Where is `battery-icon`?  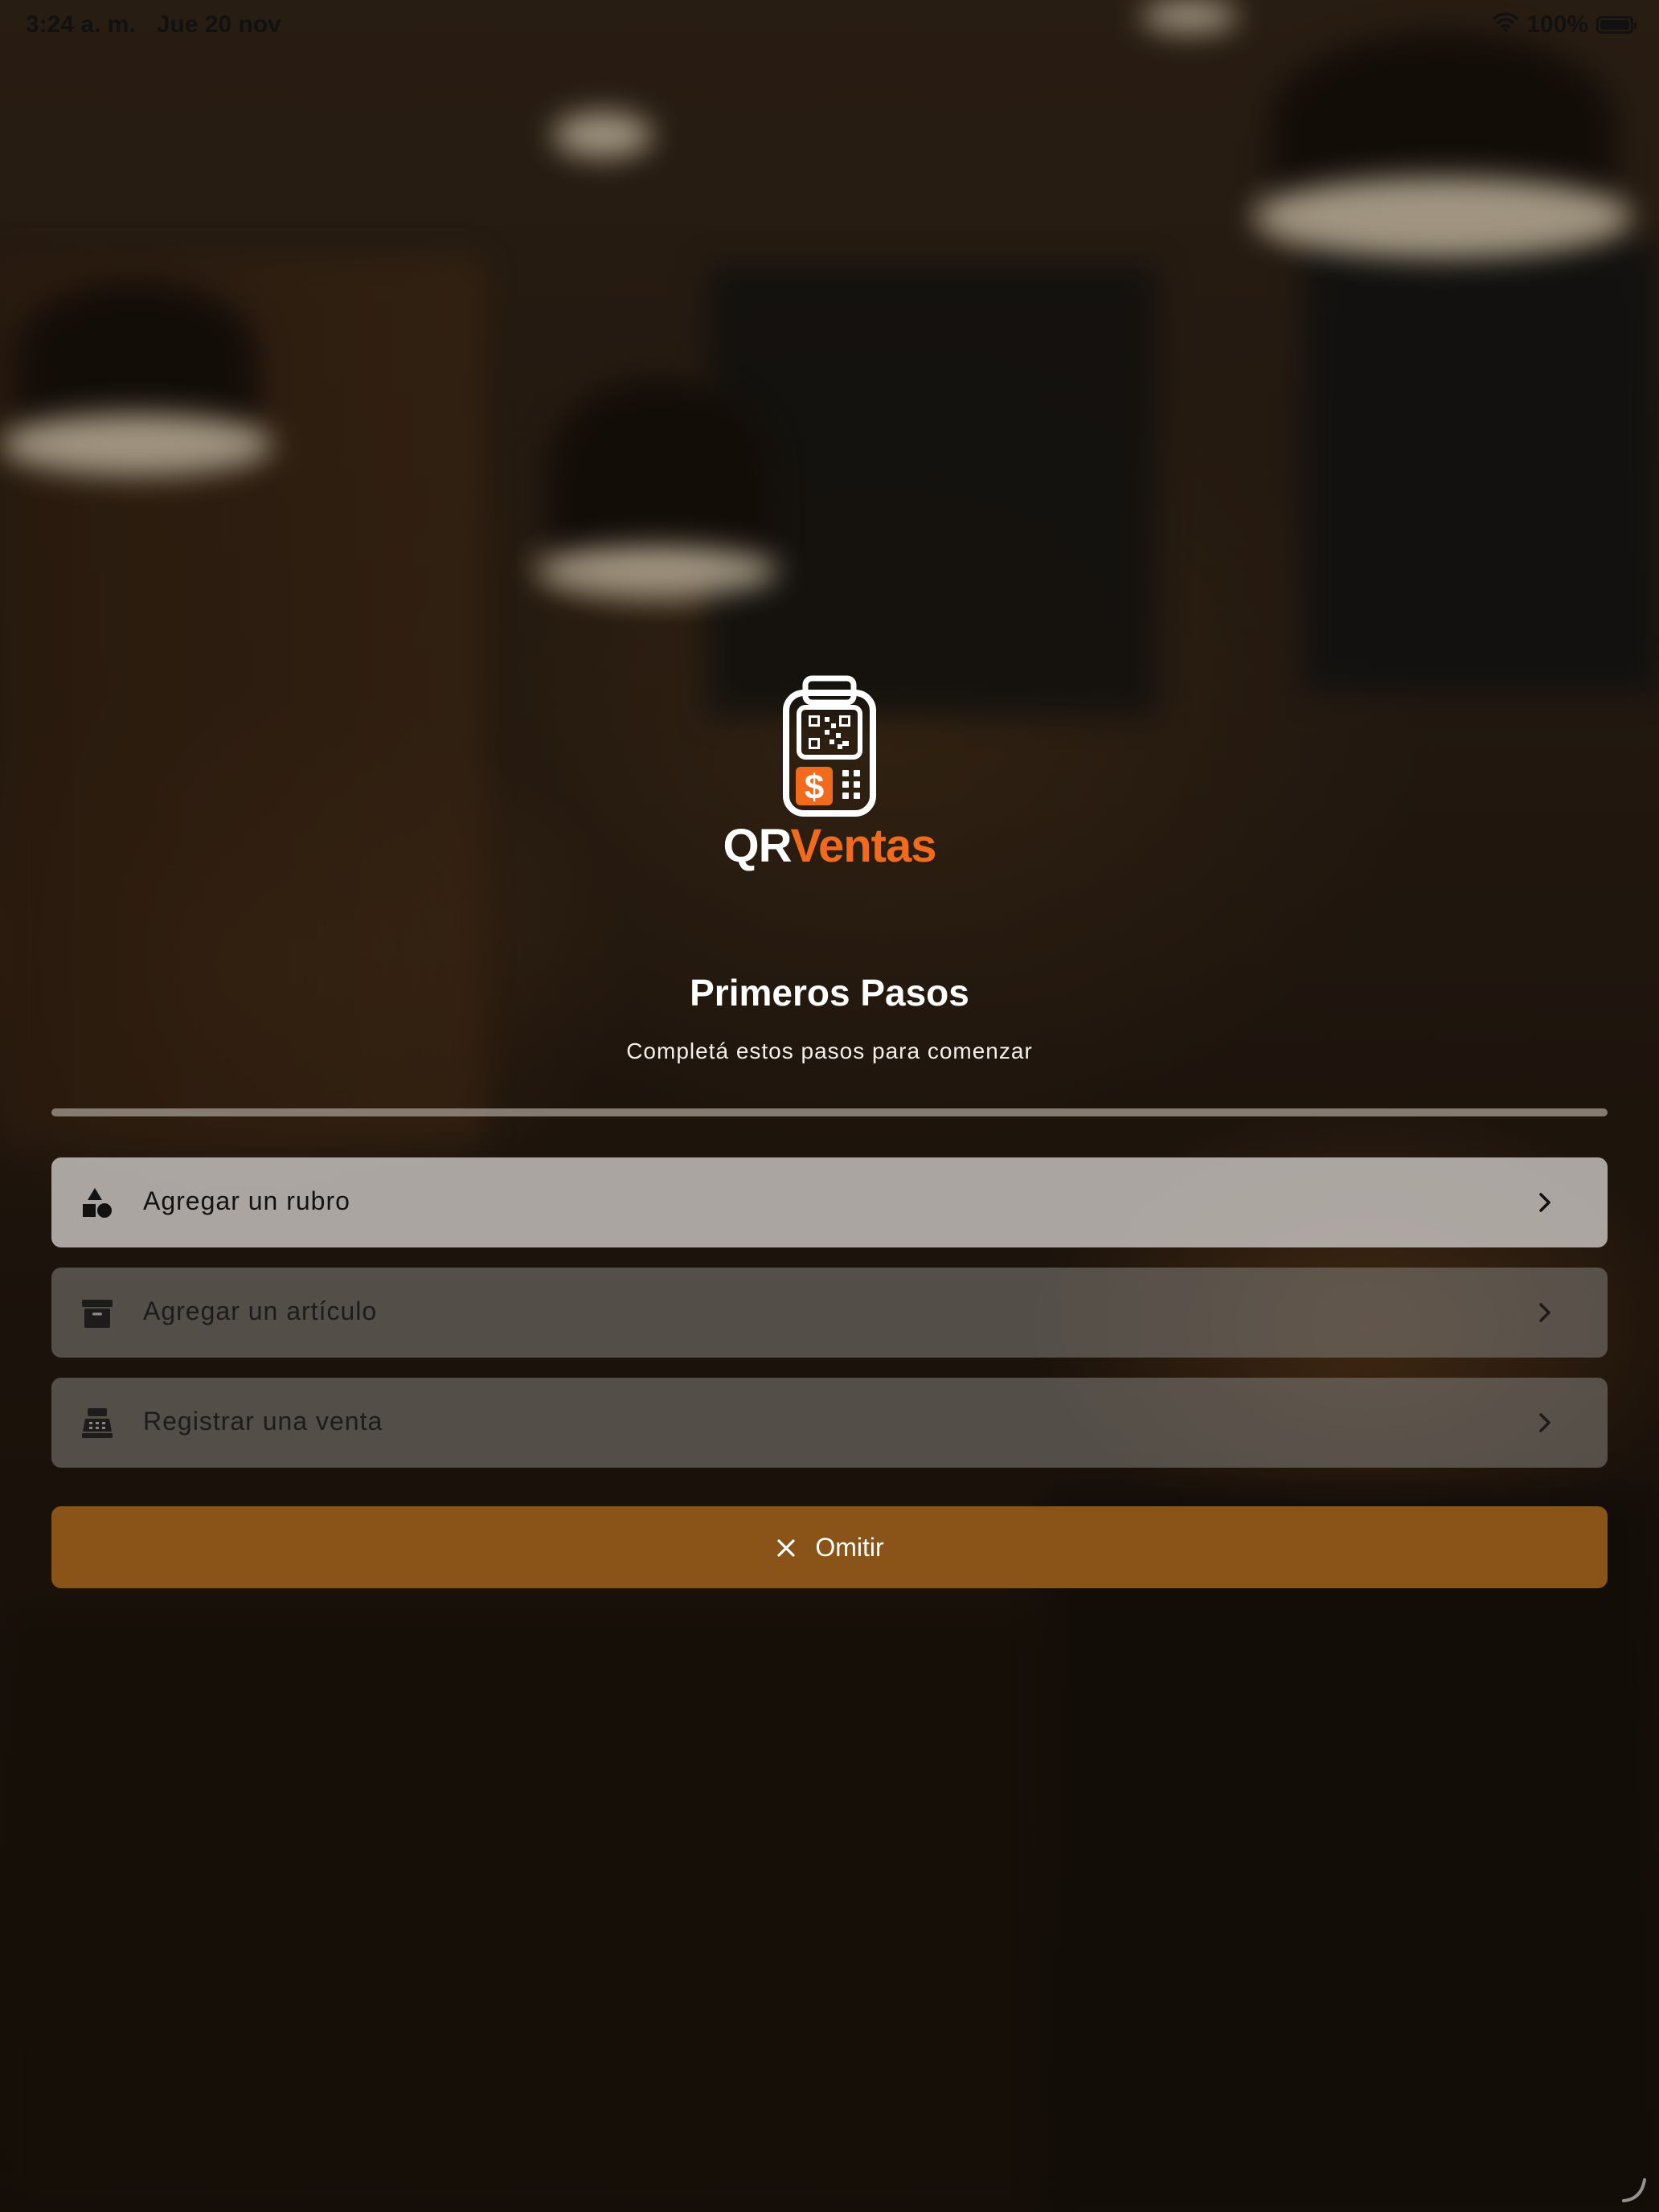 battery-icon is located at coordinates (1616, 25).